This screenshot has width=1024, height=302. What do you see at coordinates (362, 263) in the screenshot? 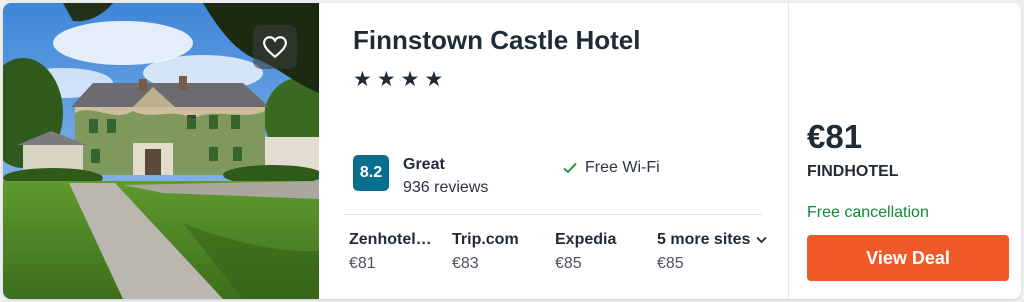
I see `provider-price: €81` at bounding box center [362, 263].